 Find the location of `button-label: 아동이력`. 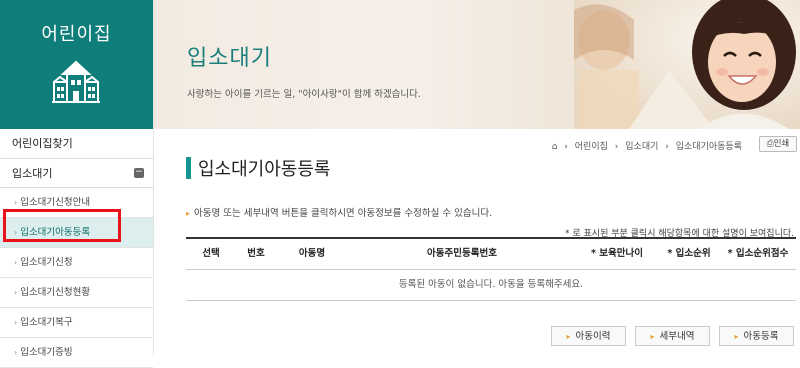

button-label: 아동이력 is located at coordinates (593, 336).